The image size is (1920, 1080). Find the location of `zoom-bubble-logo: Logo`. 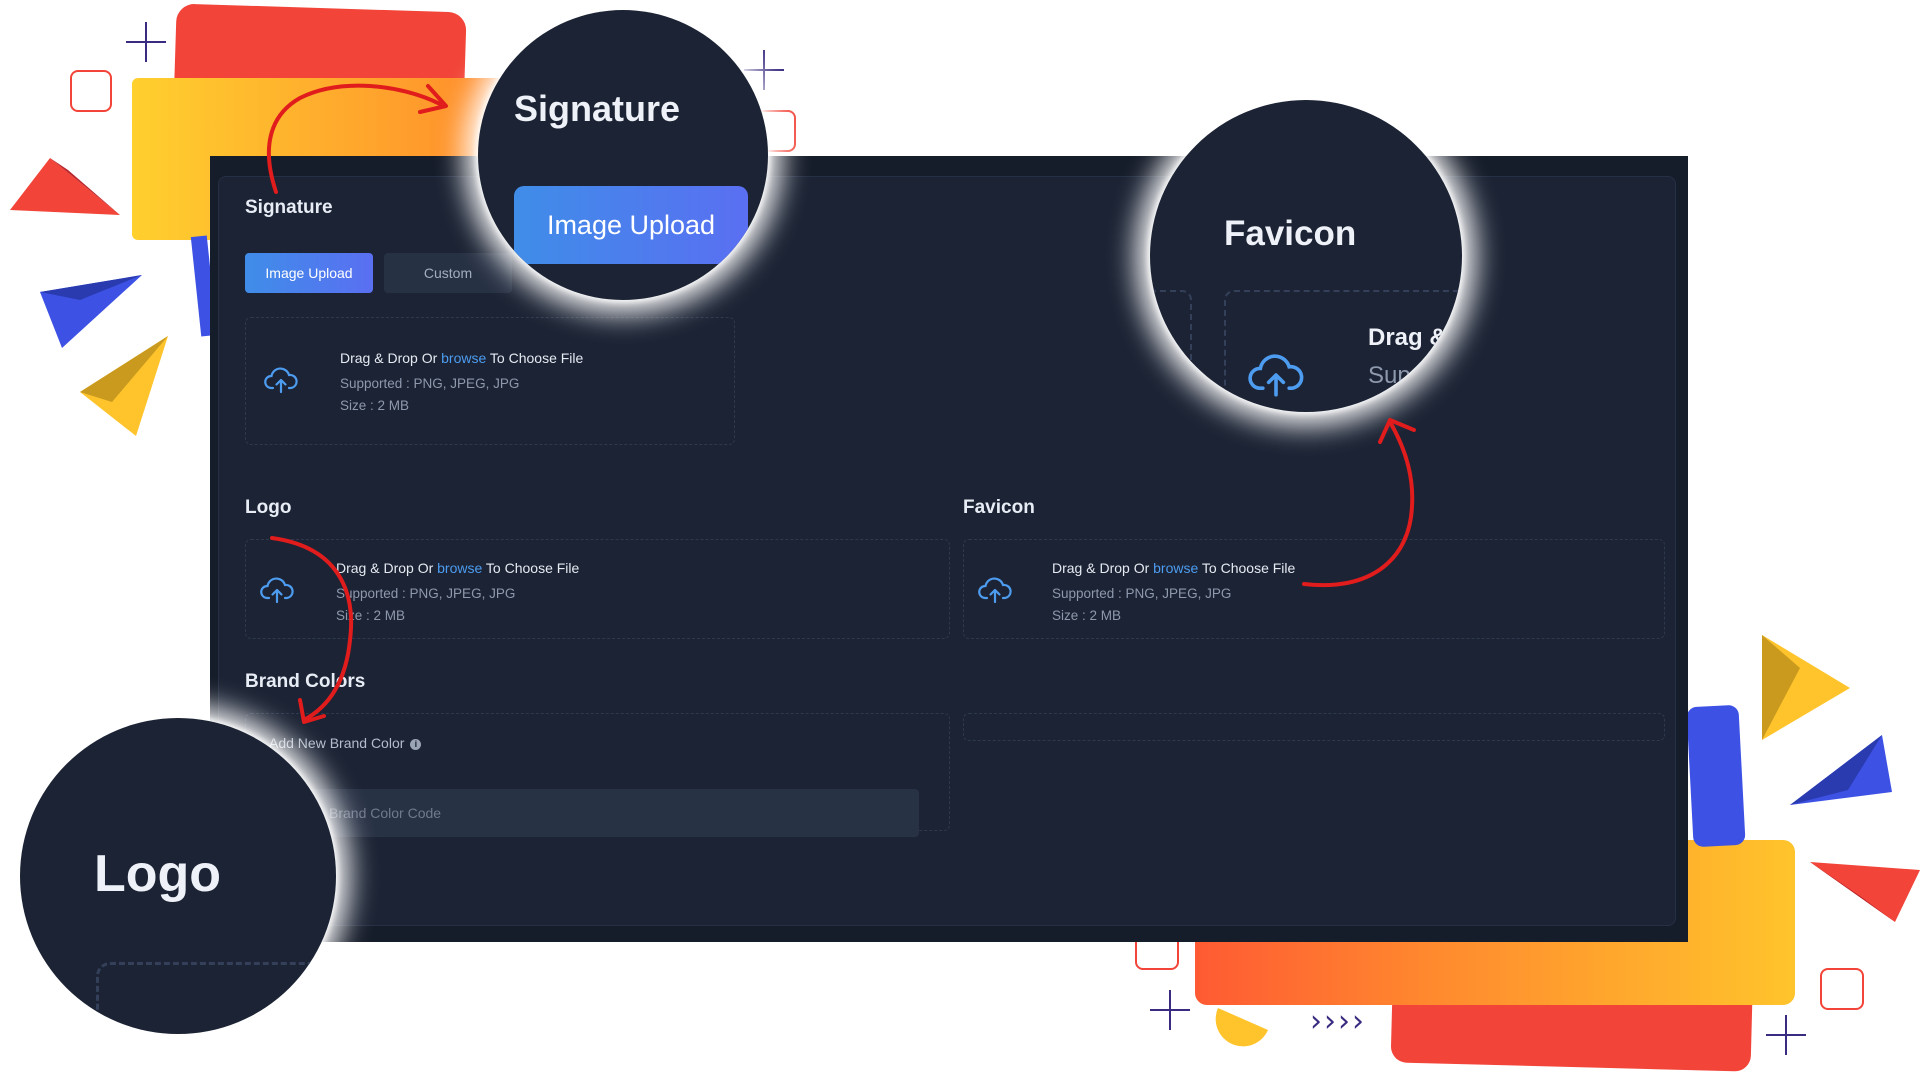

zoom-bubble-logo: Logo is located at coordinates (178, 876).